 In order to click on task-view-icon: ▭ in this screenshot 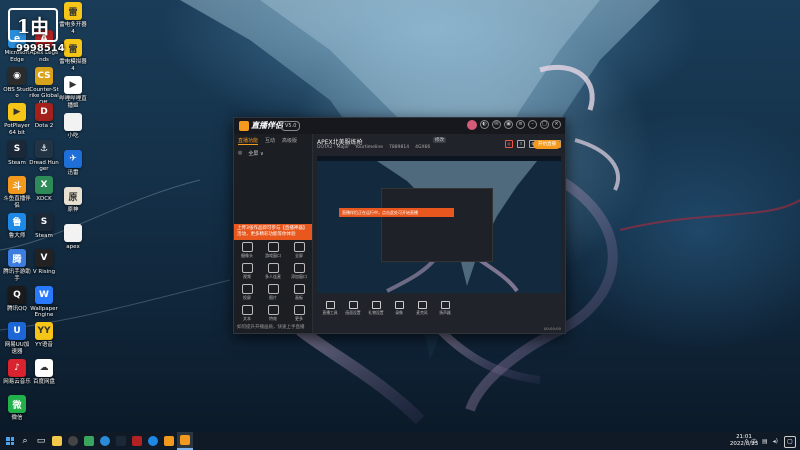, I will do `click(41, 441)`.